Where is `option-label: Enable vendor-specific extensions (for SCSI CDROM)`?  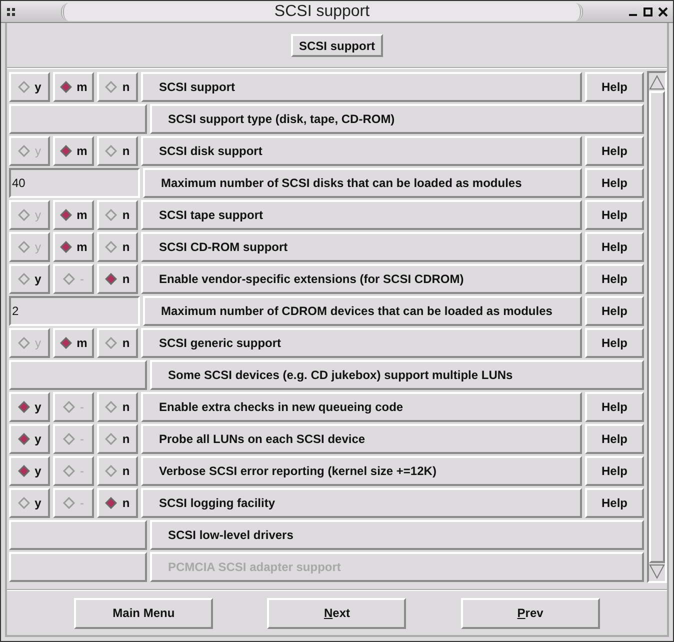 option-label: Enable vendor-specific extensions (for SCSI CDROM) is located at coordinates (361, 279).